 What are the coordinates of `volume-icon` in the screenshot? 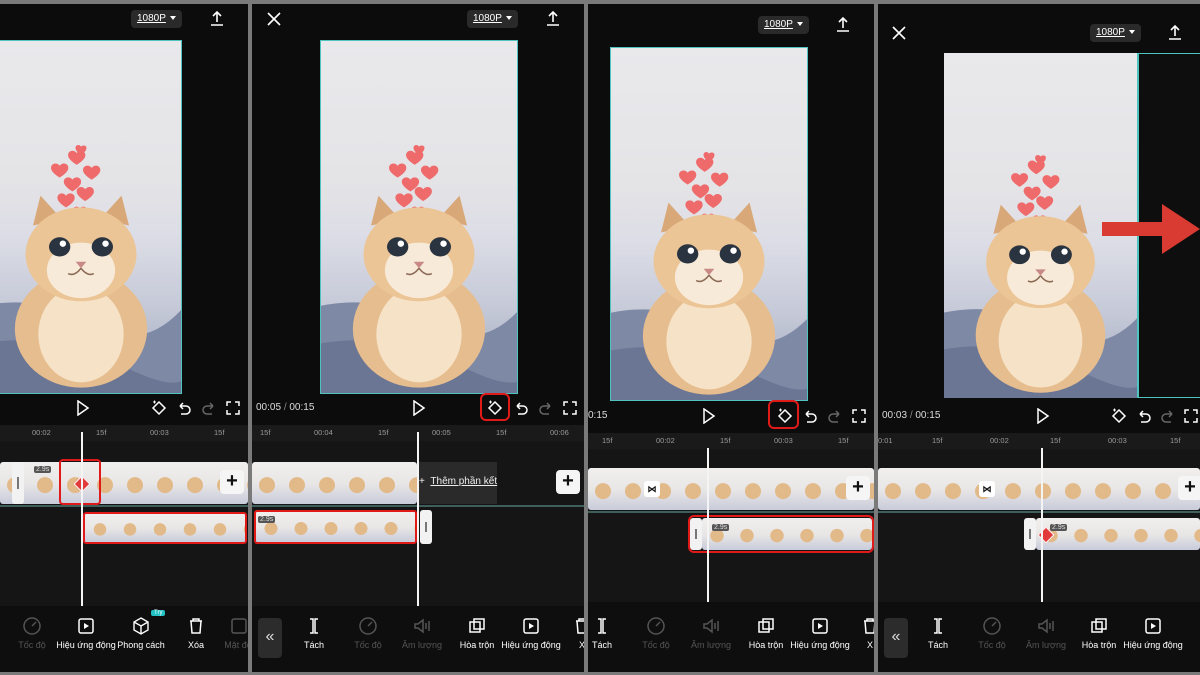 It's located at (1046, 626).